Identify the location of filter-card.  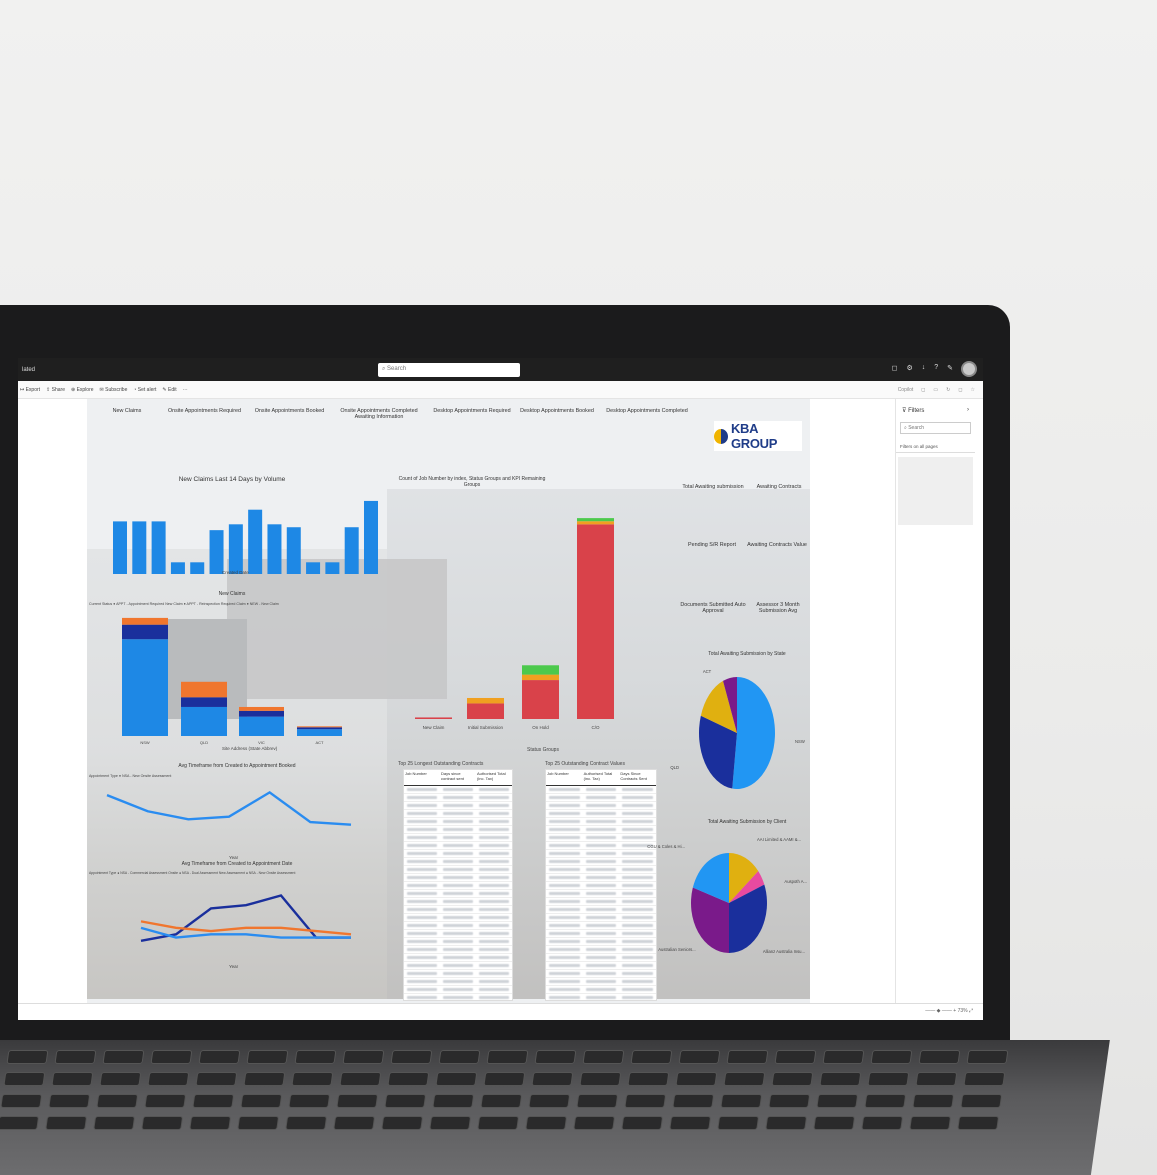
(935, 491).